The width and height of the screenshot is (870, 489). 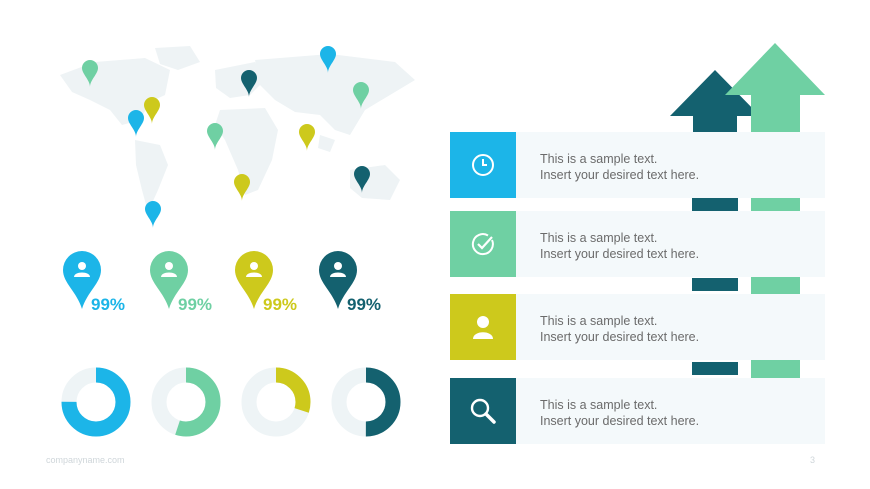 I want to click on search-icon, so click(x=483, y=411).